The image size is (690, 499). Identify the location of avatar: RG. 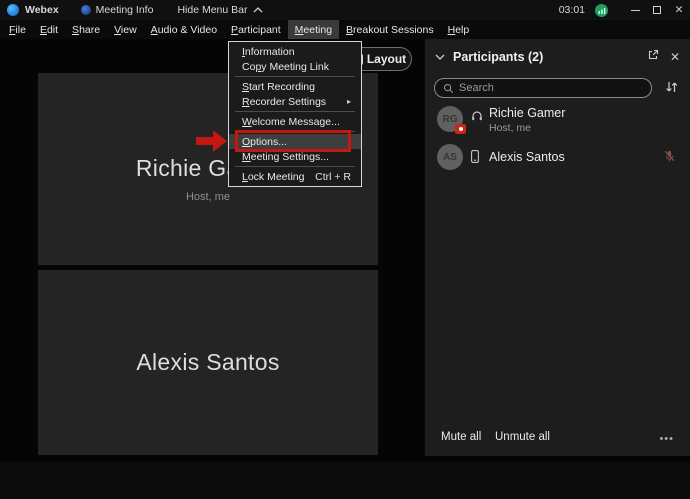
(451, 120).